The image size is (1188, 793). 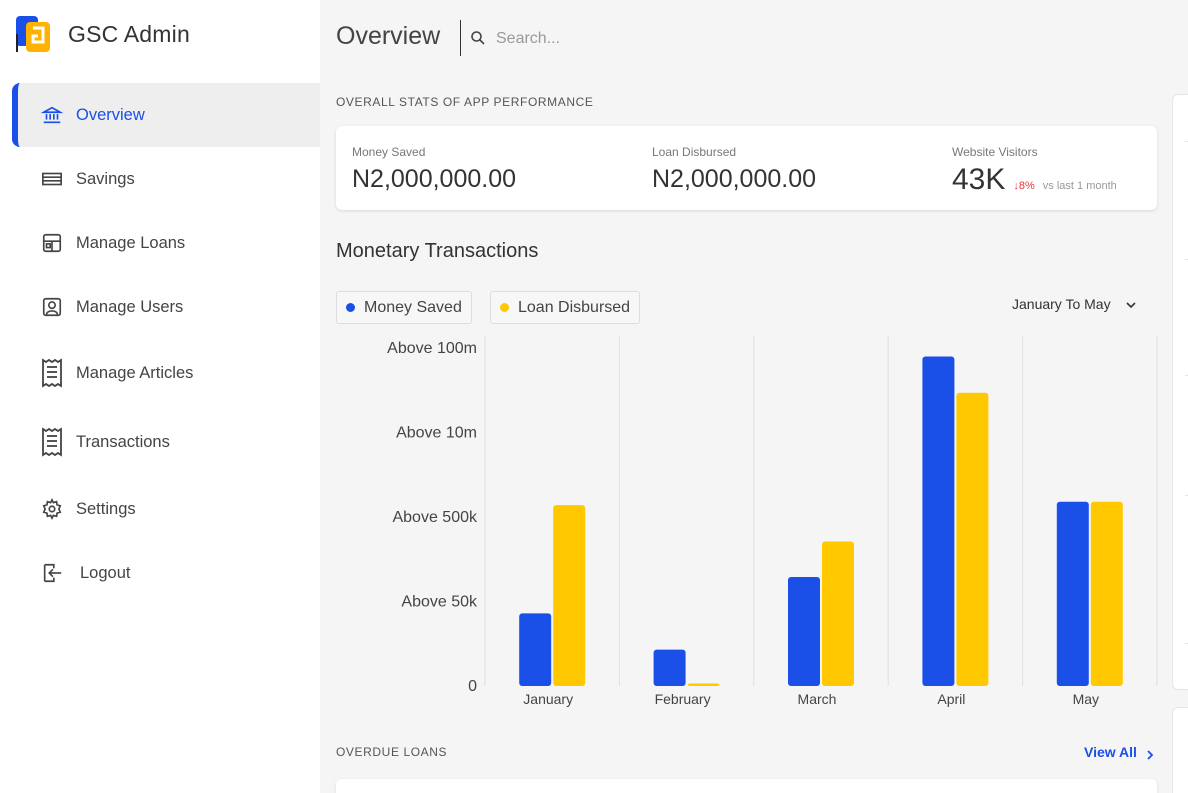 What do you see at coordinates (52, 573) in the screenshot?
I see `logout-icon` at bounding box center [52, 573].